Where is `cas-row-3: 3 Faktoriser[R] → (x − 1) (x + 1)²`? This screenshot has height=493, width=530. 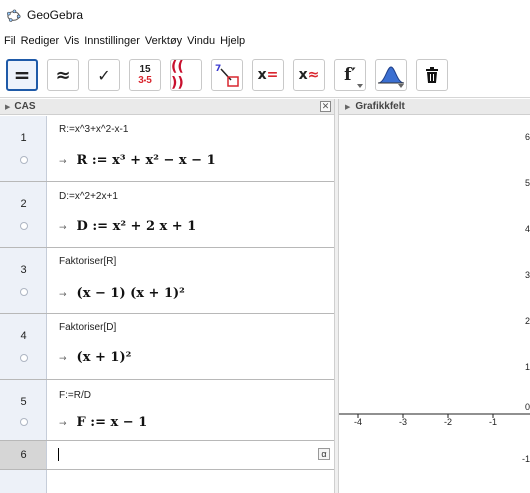 cas-row-3: 3 Faktoriser[R] → (x − 1) (x + 1)² is located at coordinates (167, 281).